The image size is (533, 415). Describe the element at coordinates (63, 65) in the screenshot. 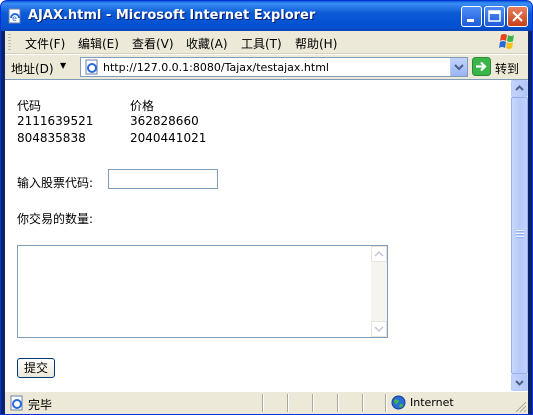

I see `address-toolbar-menu-icon: ▼` at that location.